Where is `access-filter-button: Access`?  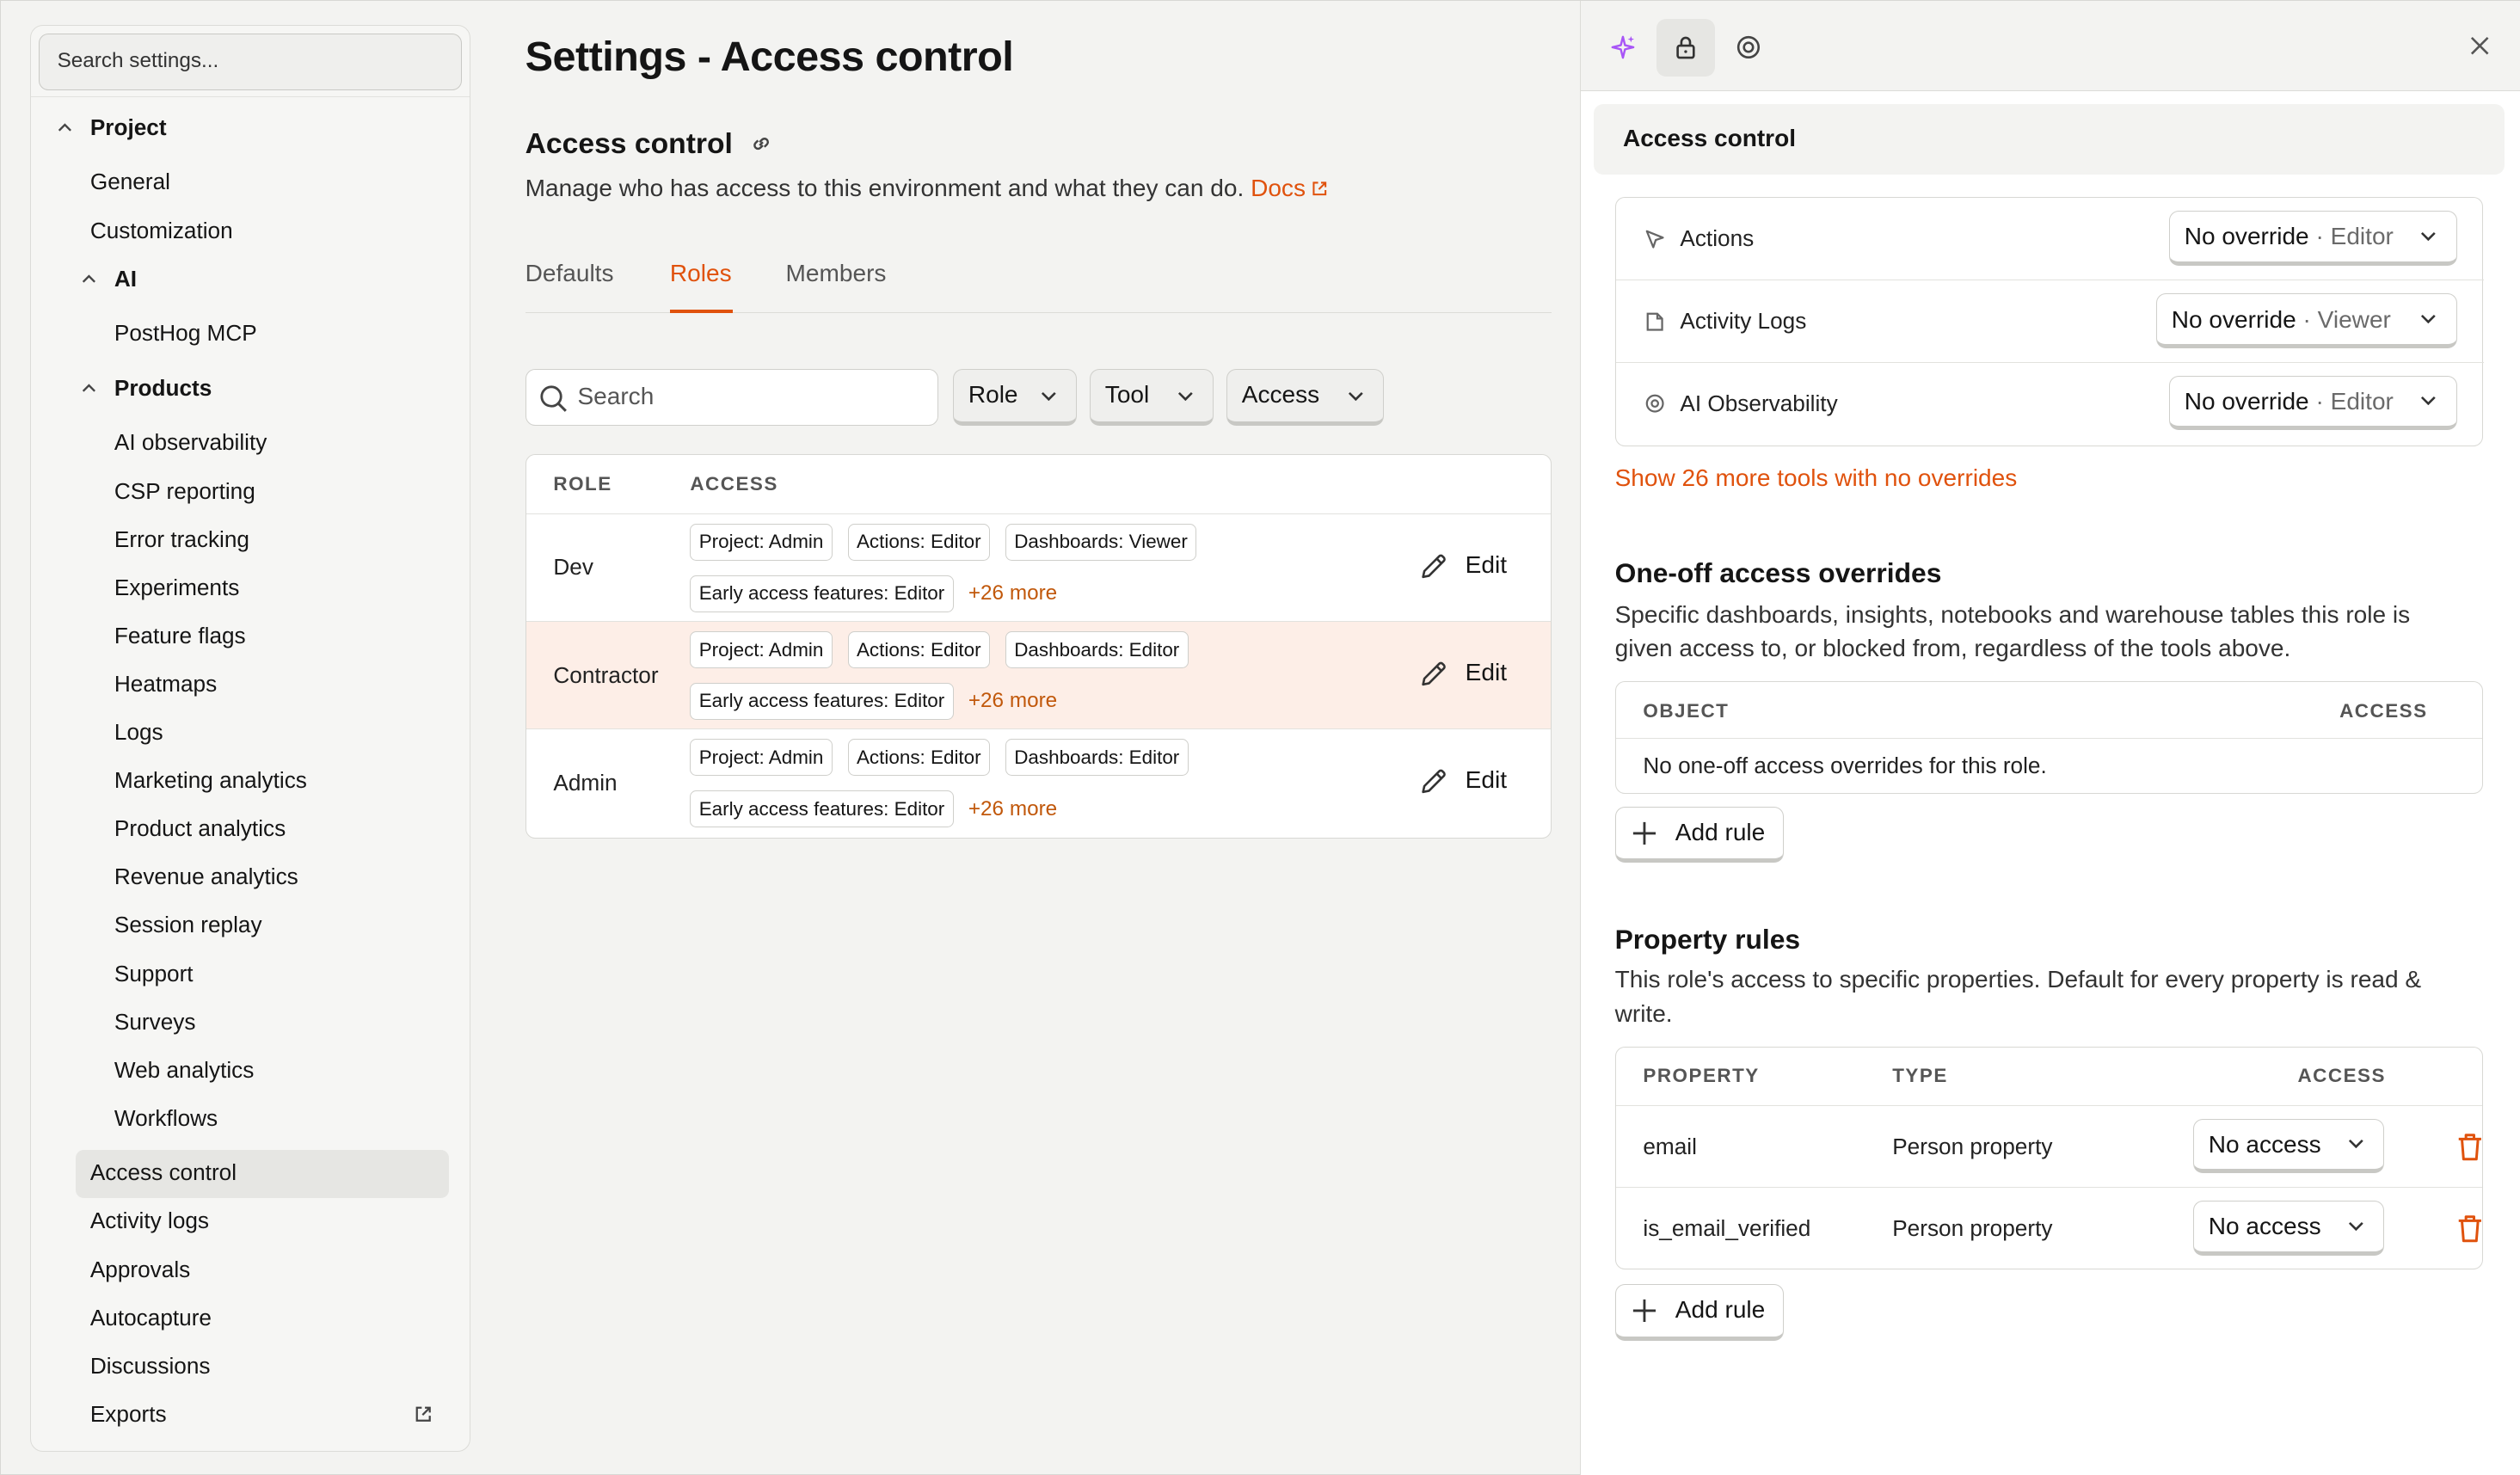
access-filter-button: Access is located at coordinates (1305, 398).